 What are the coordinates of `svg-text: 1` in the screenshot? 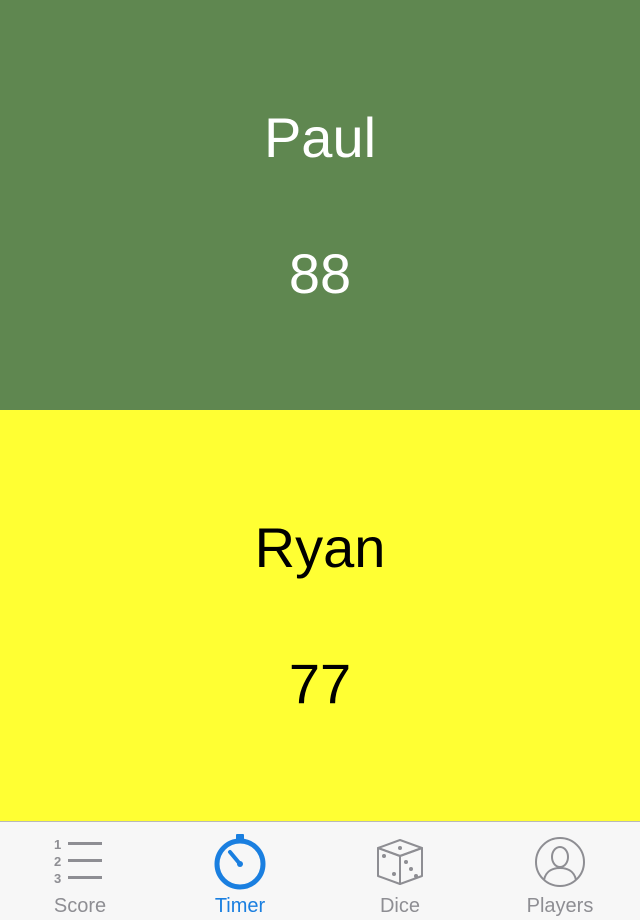 It's located at (57, 844).